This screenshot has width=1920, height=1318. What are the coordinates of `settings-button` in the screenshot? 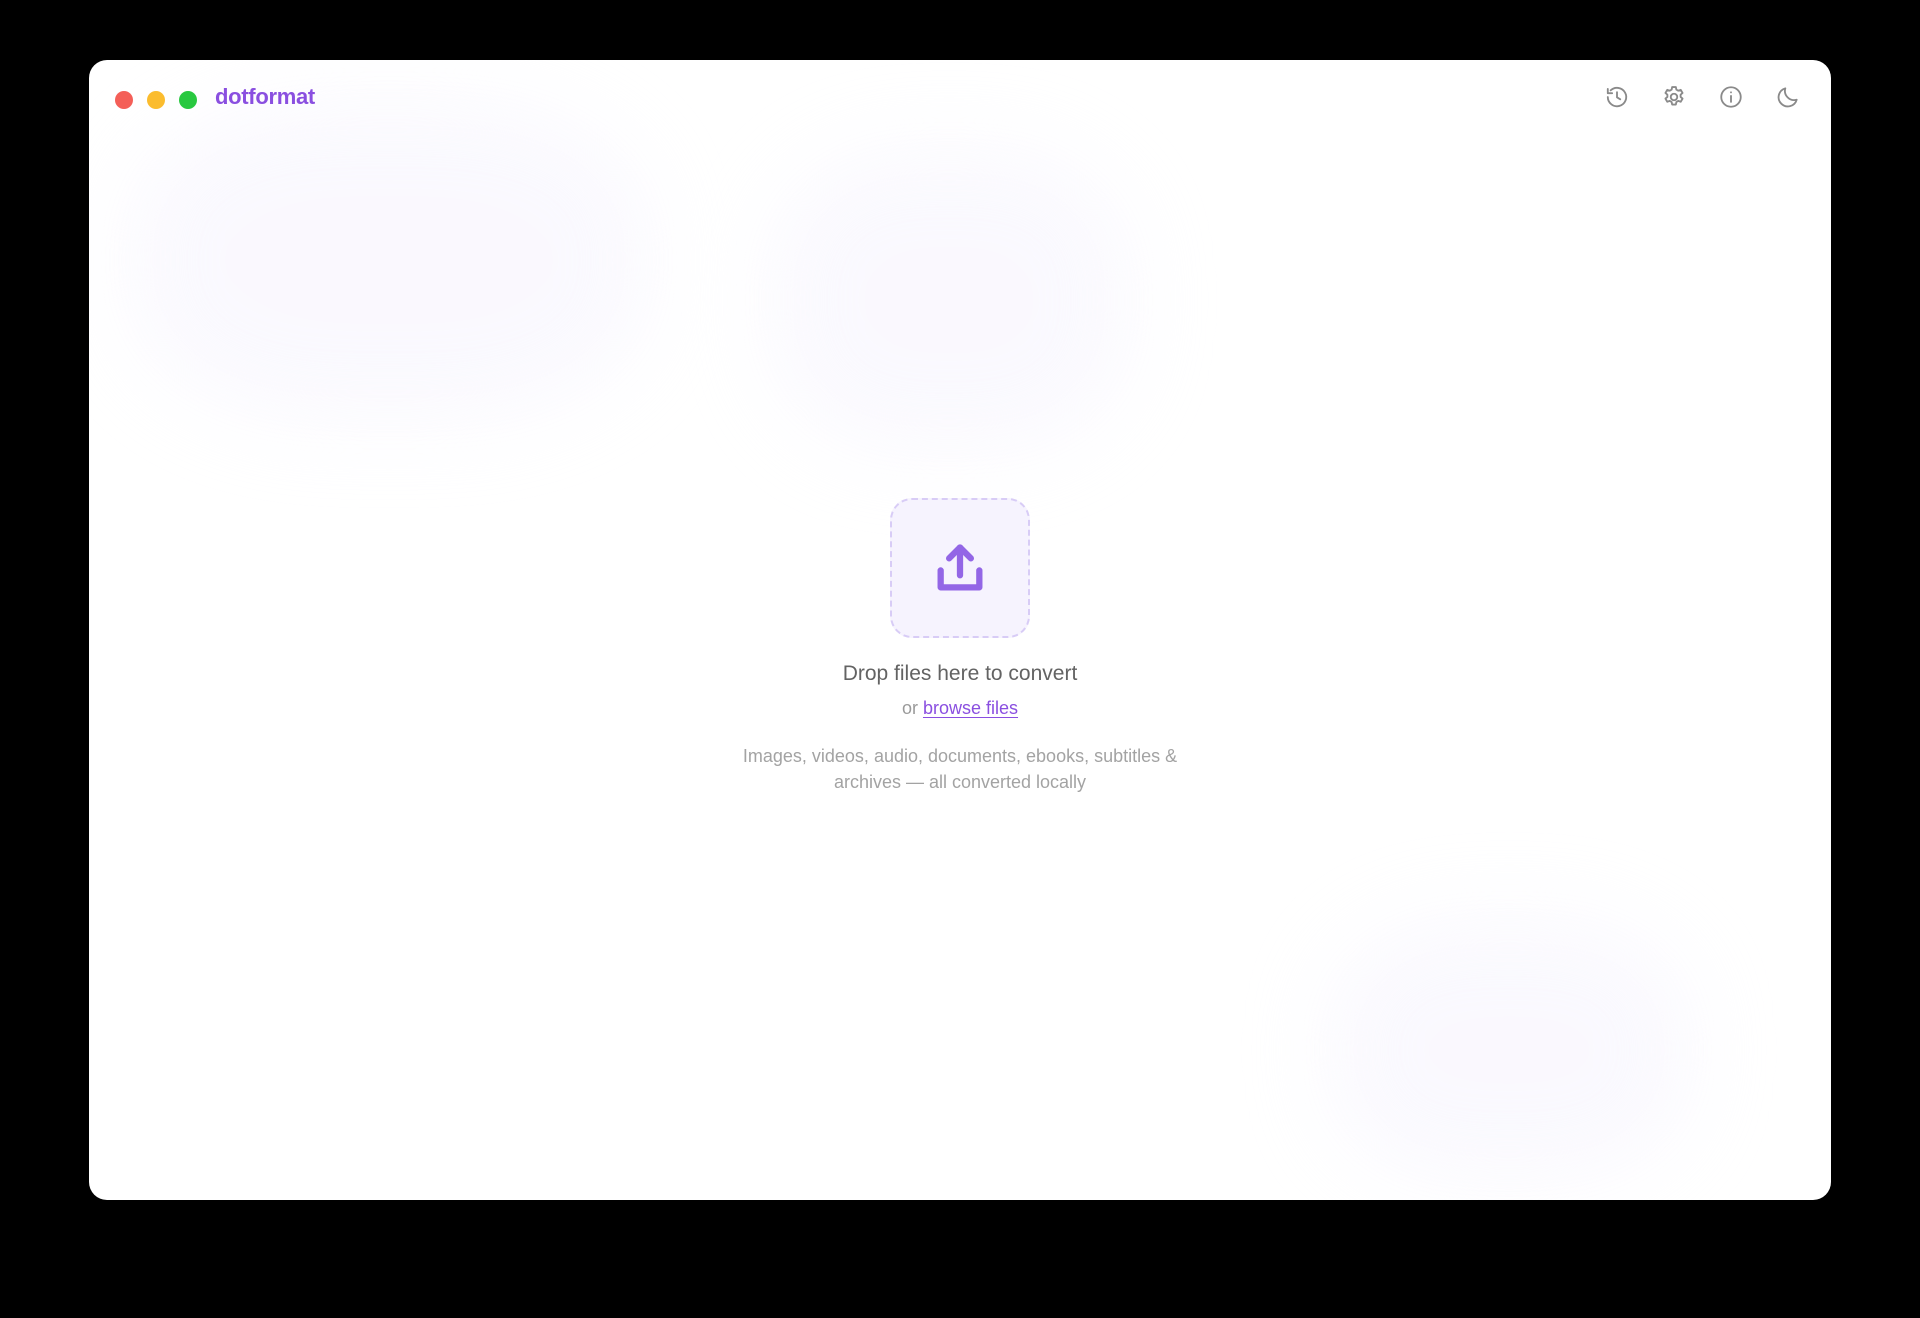 It's located at (1674, 97).